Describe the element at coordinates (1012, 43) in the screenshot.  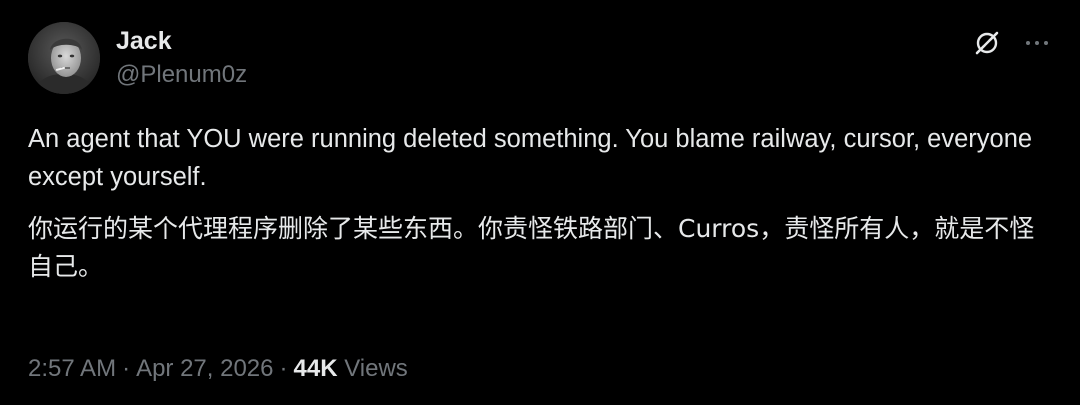
I see `tweet-actions` at that location.